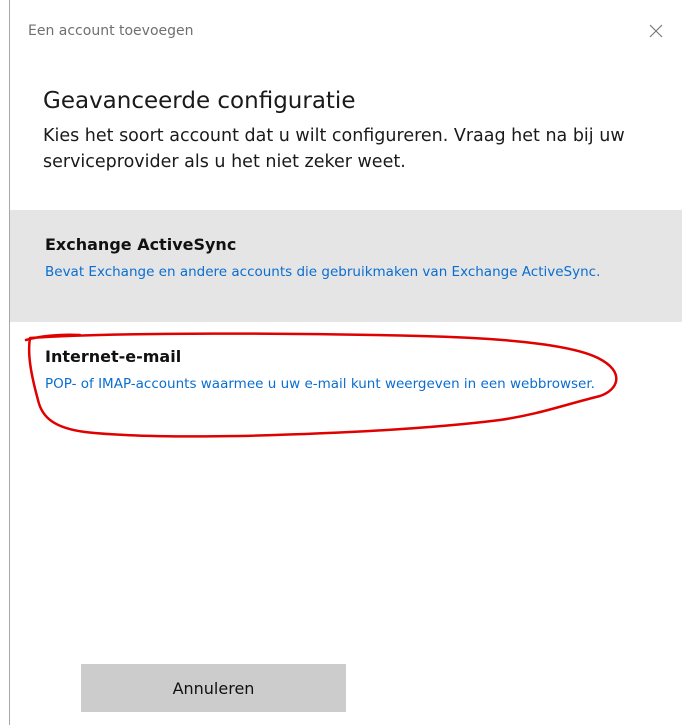  I want to click on close-icon, so click(656, 31).